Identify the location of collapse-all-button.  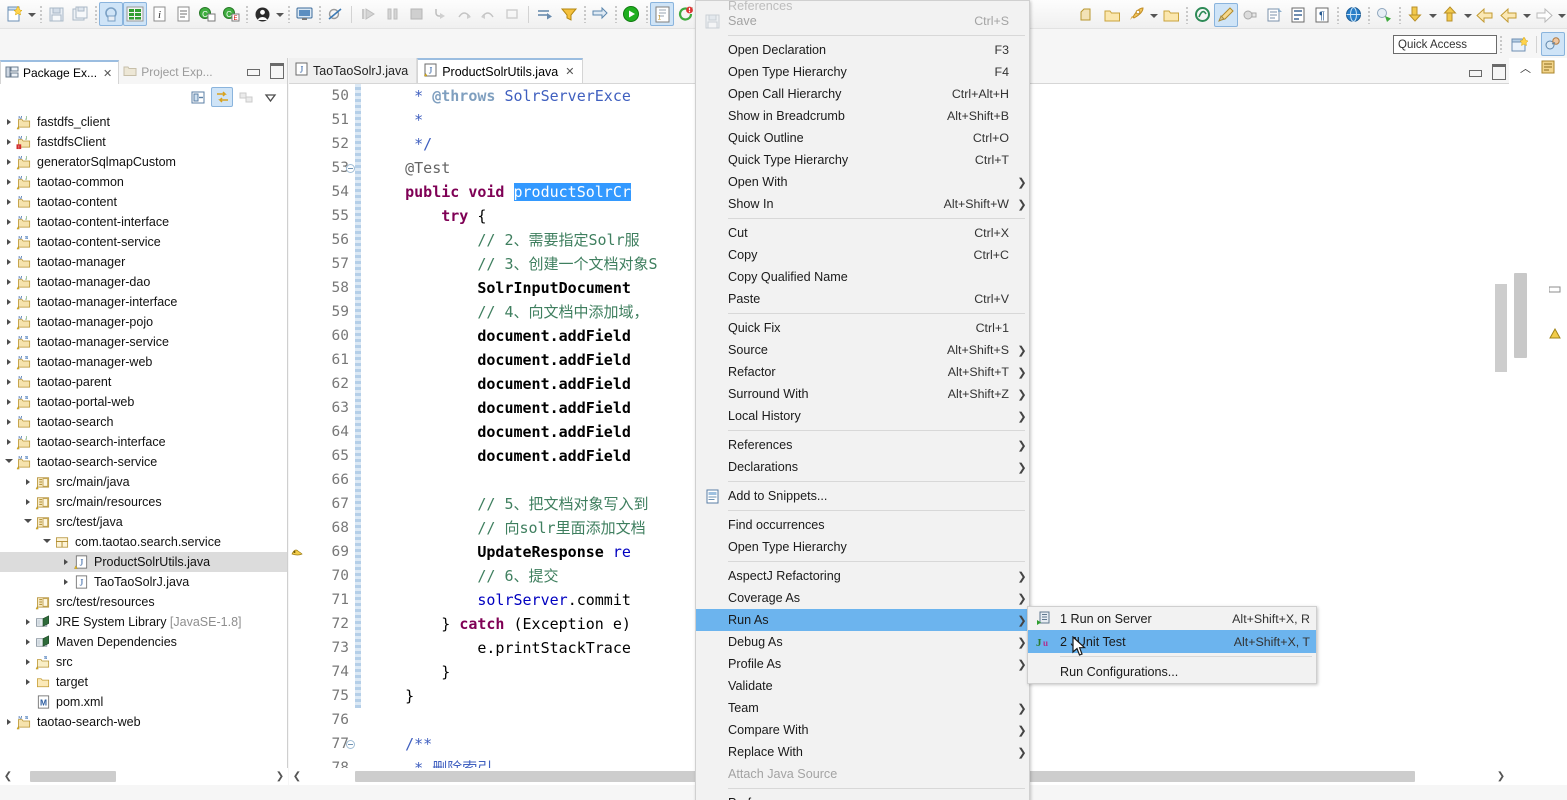
(198, 97).